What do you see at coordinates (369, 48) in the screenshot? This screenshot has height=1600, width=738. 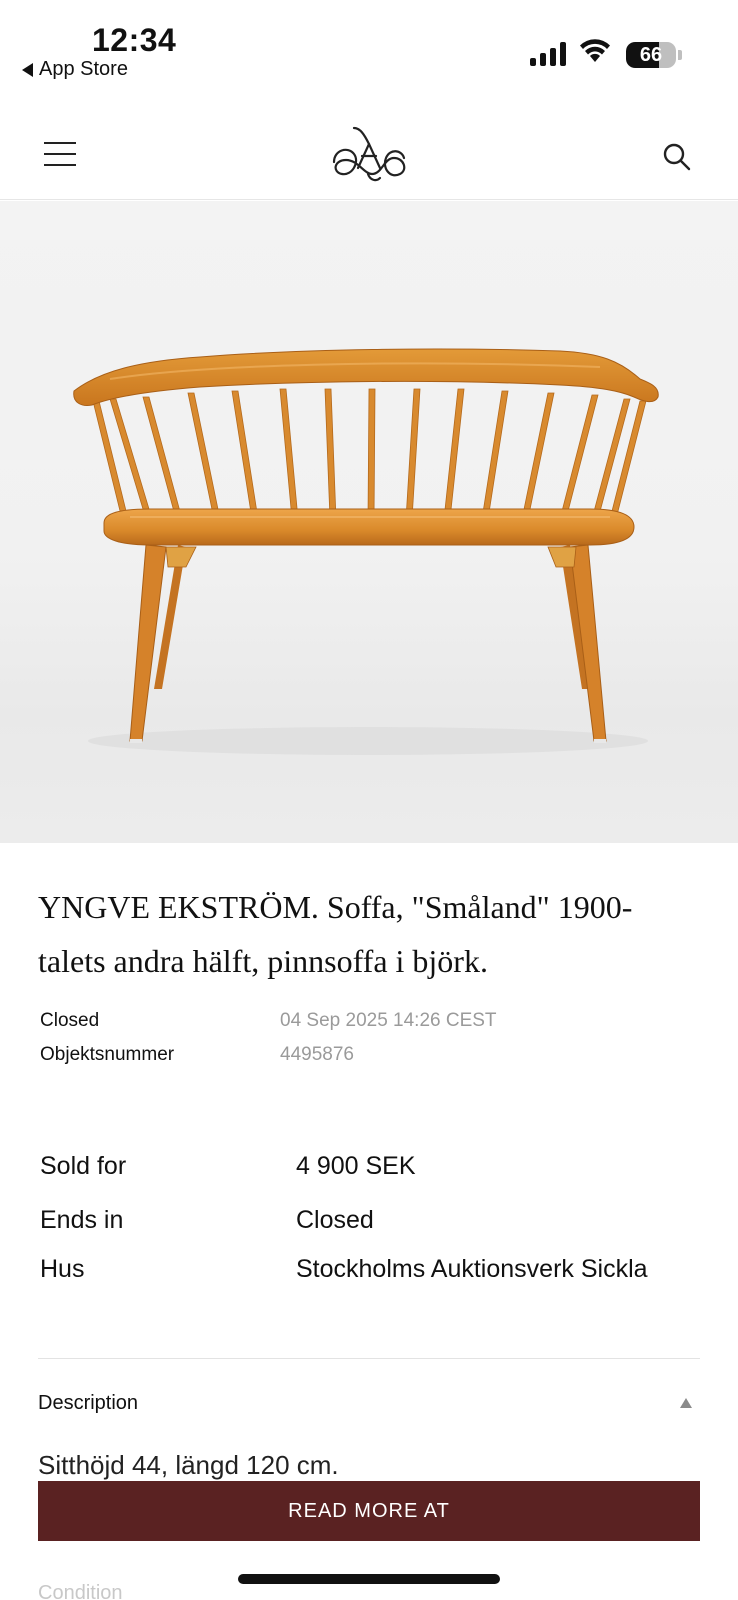 I see `status-bar: 12:34 App Store 66` at bounding box center [369, 48].